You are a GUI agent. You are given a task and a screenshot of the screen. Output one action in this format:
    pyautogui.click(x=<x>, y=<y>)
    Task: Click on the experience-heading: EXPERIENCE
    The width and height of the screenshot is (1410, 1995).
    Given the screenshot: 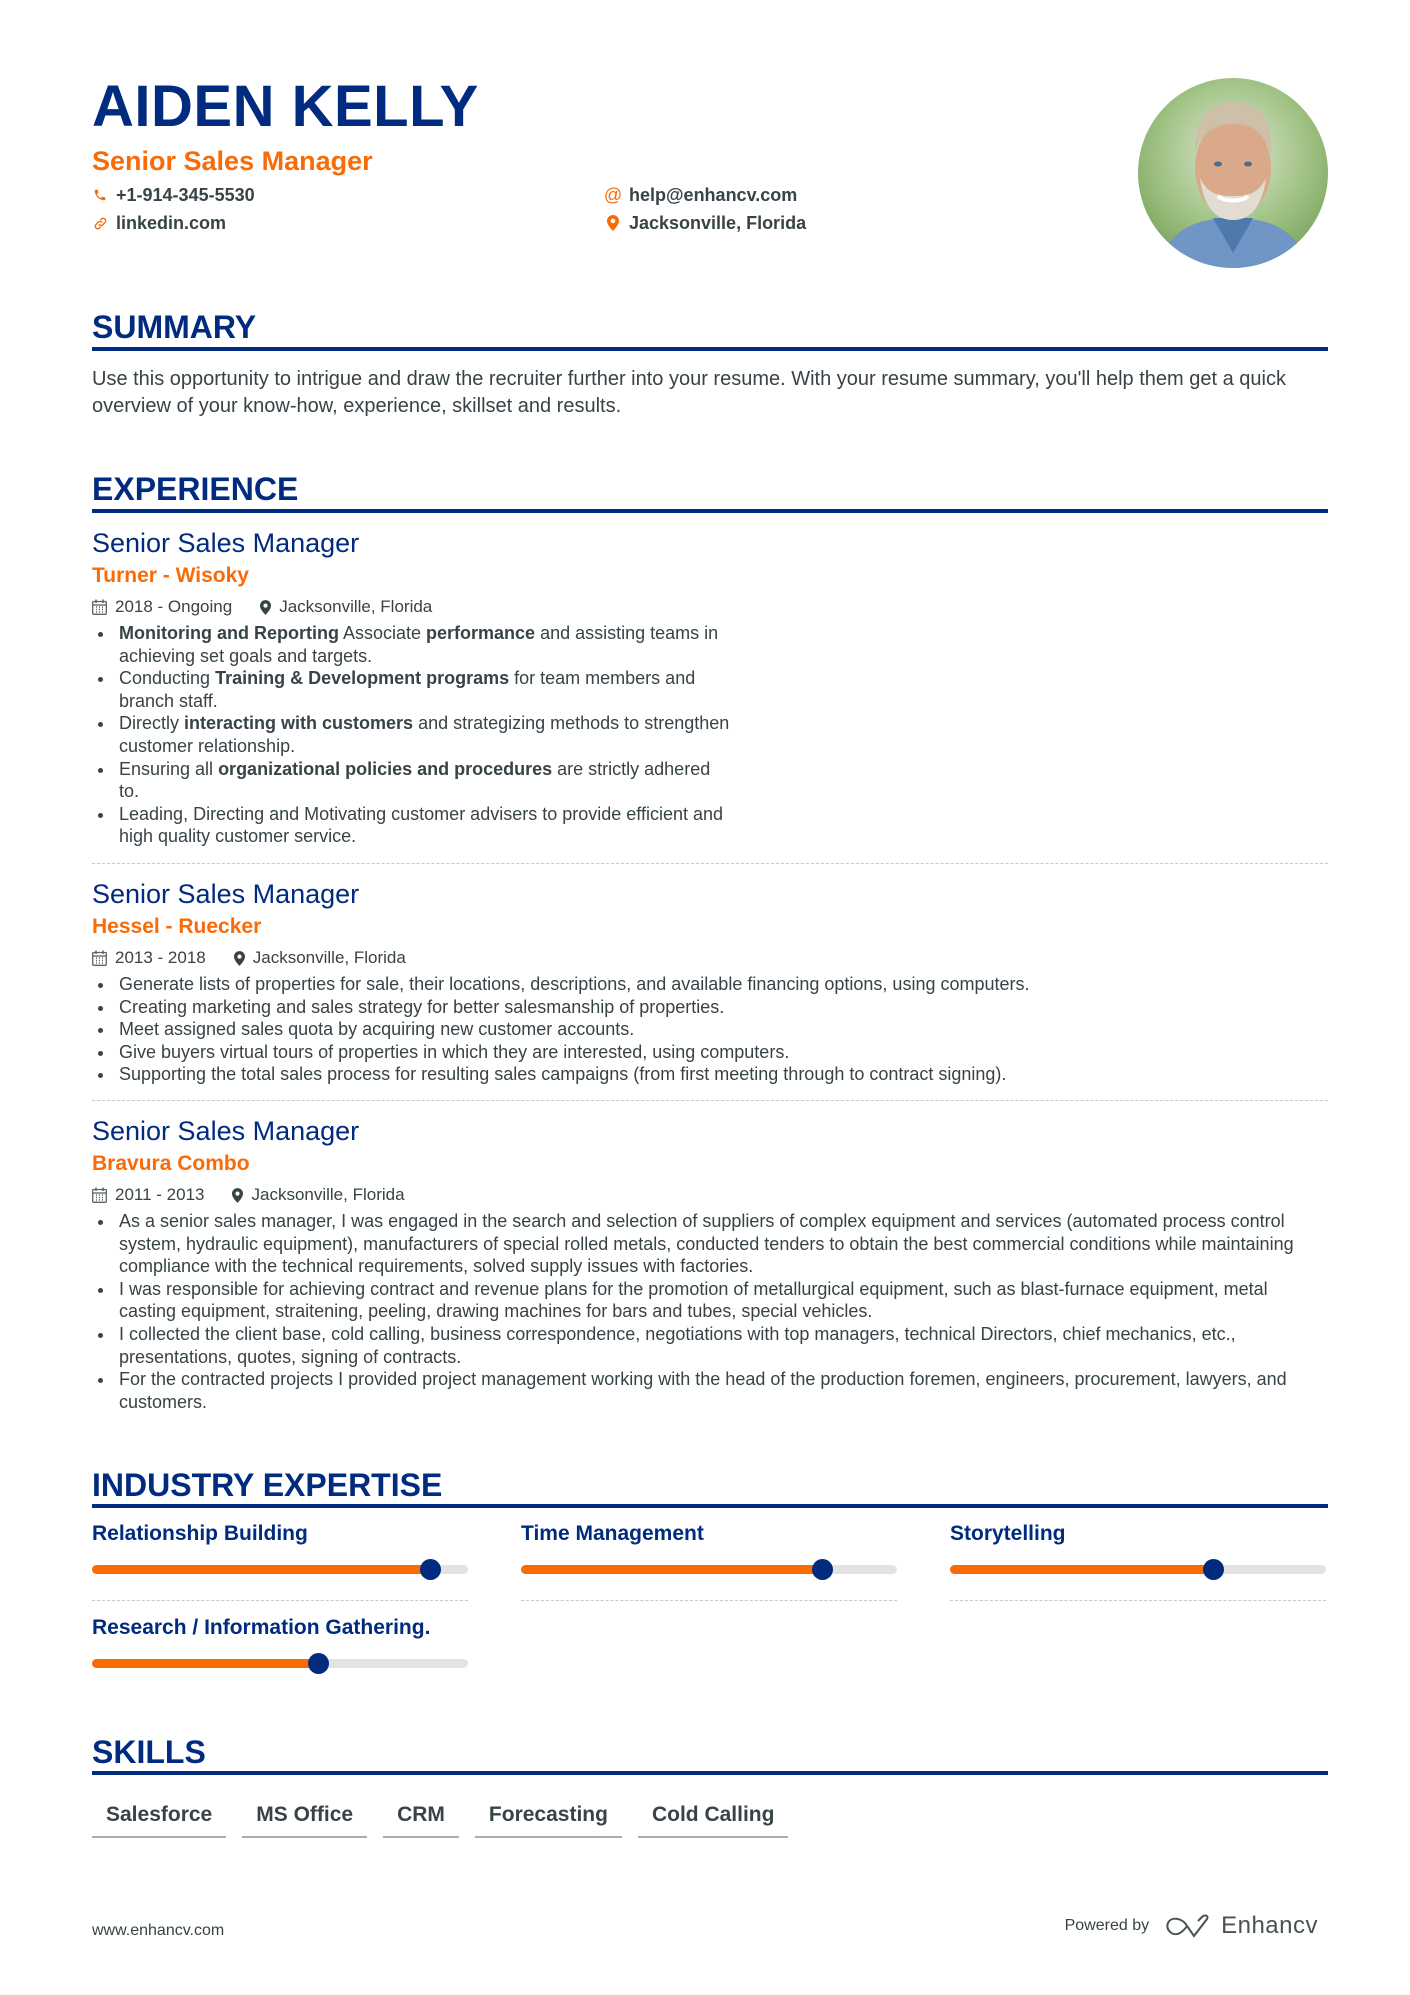 What is the action you would take?
    pyautogui.click(x=195, y=489)
    